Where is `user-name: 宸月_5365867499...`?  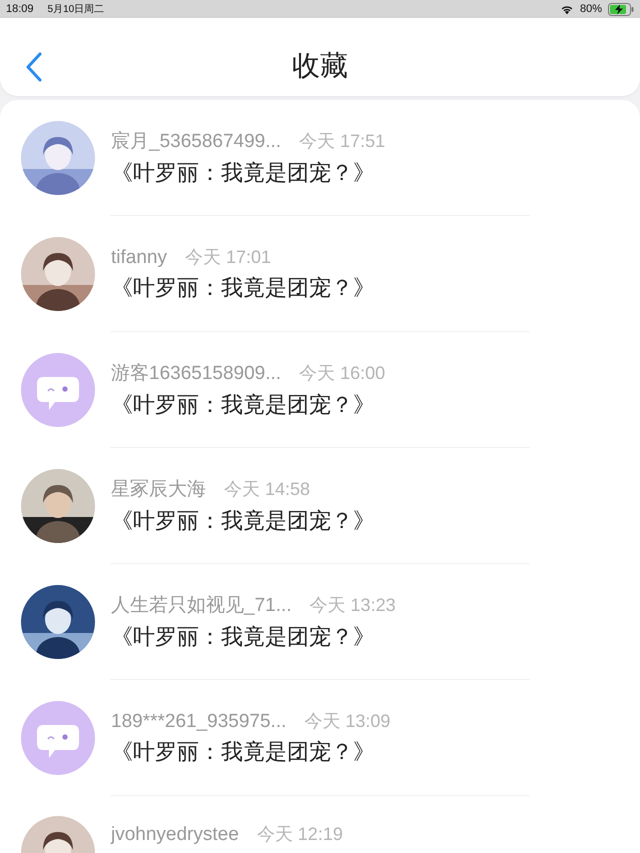 user-name: 宸月_5365867499... is located at coordinates (196, 142).